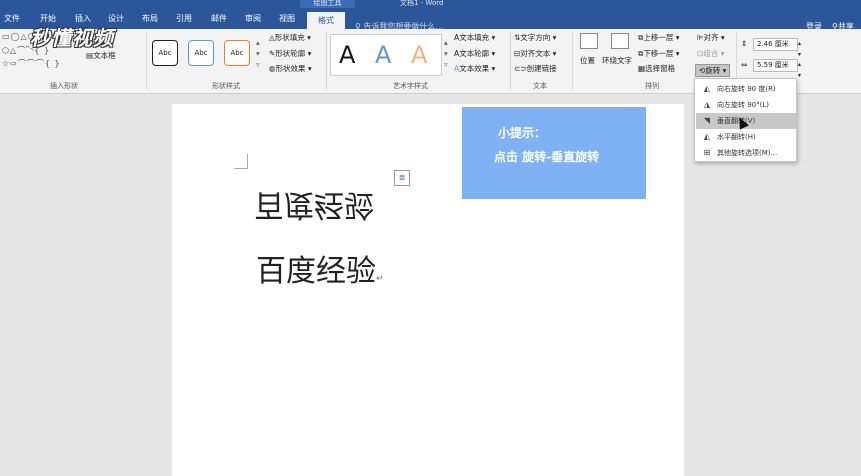  Describe the element at coordinates (258, 53) in the screenshot. I see `style-gallery-scroll: ▴ ▾ ▿` at that location.